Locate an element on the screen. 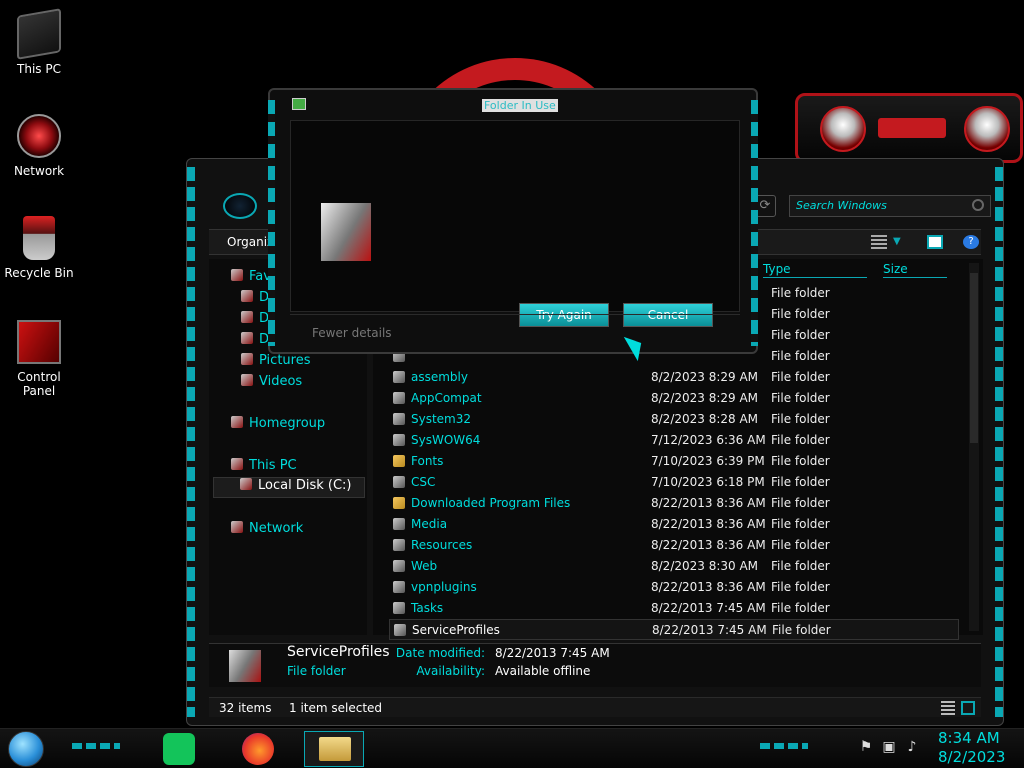  notes-app-icon is located at coordinates (179, 749).